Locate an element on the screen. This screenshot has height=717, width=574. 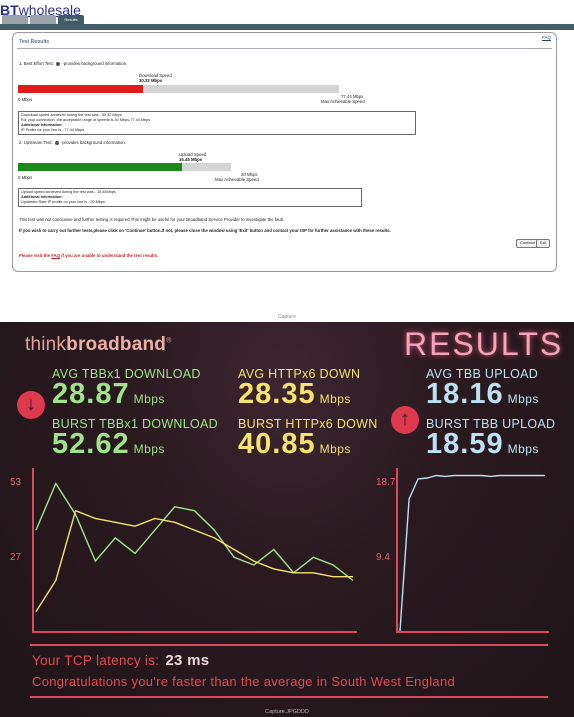
upload-speed-chart is located at coordinates (472, 552).